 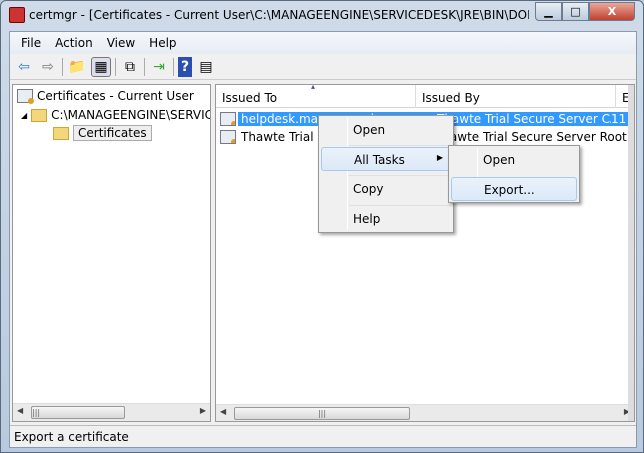 I want to click on list-horizontal-scrollbar: ◀ ||| ▶, so click(x=425, y=412).